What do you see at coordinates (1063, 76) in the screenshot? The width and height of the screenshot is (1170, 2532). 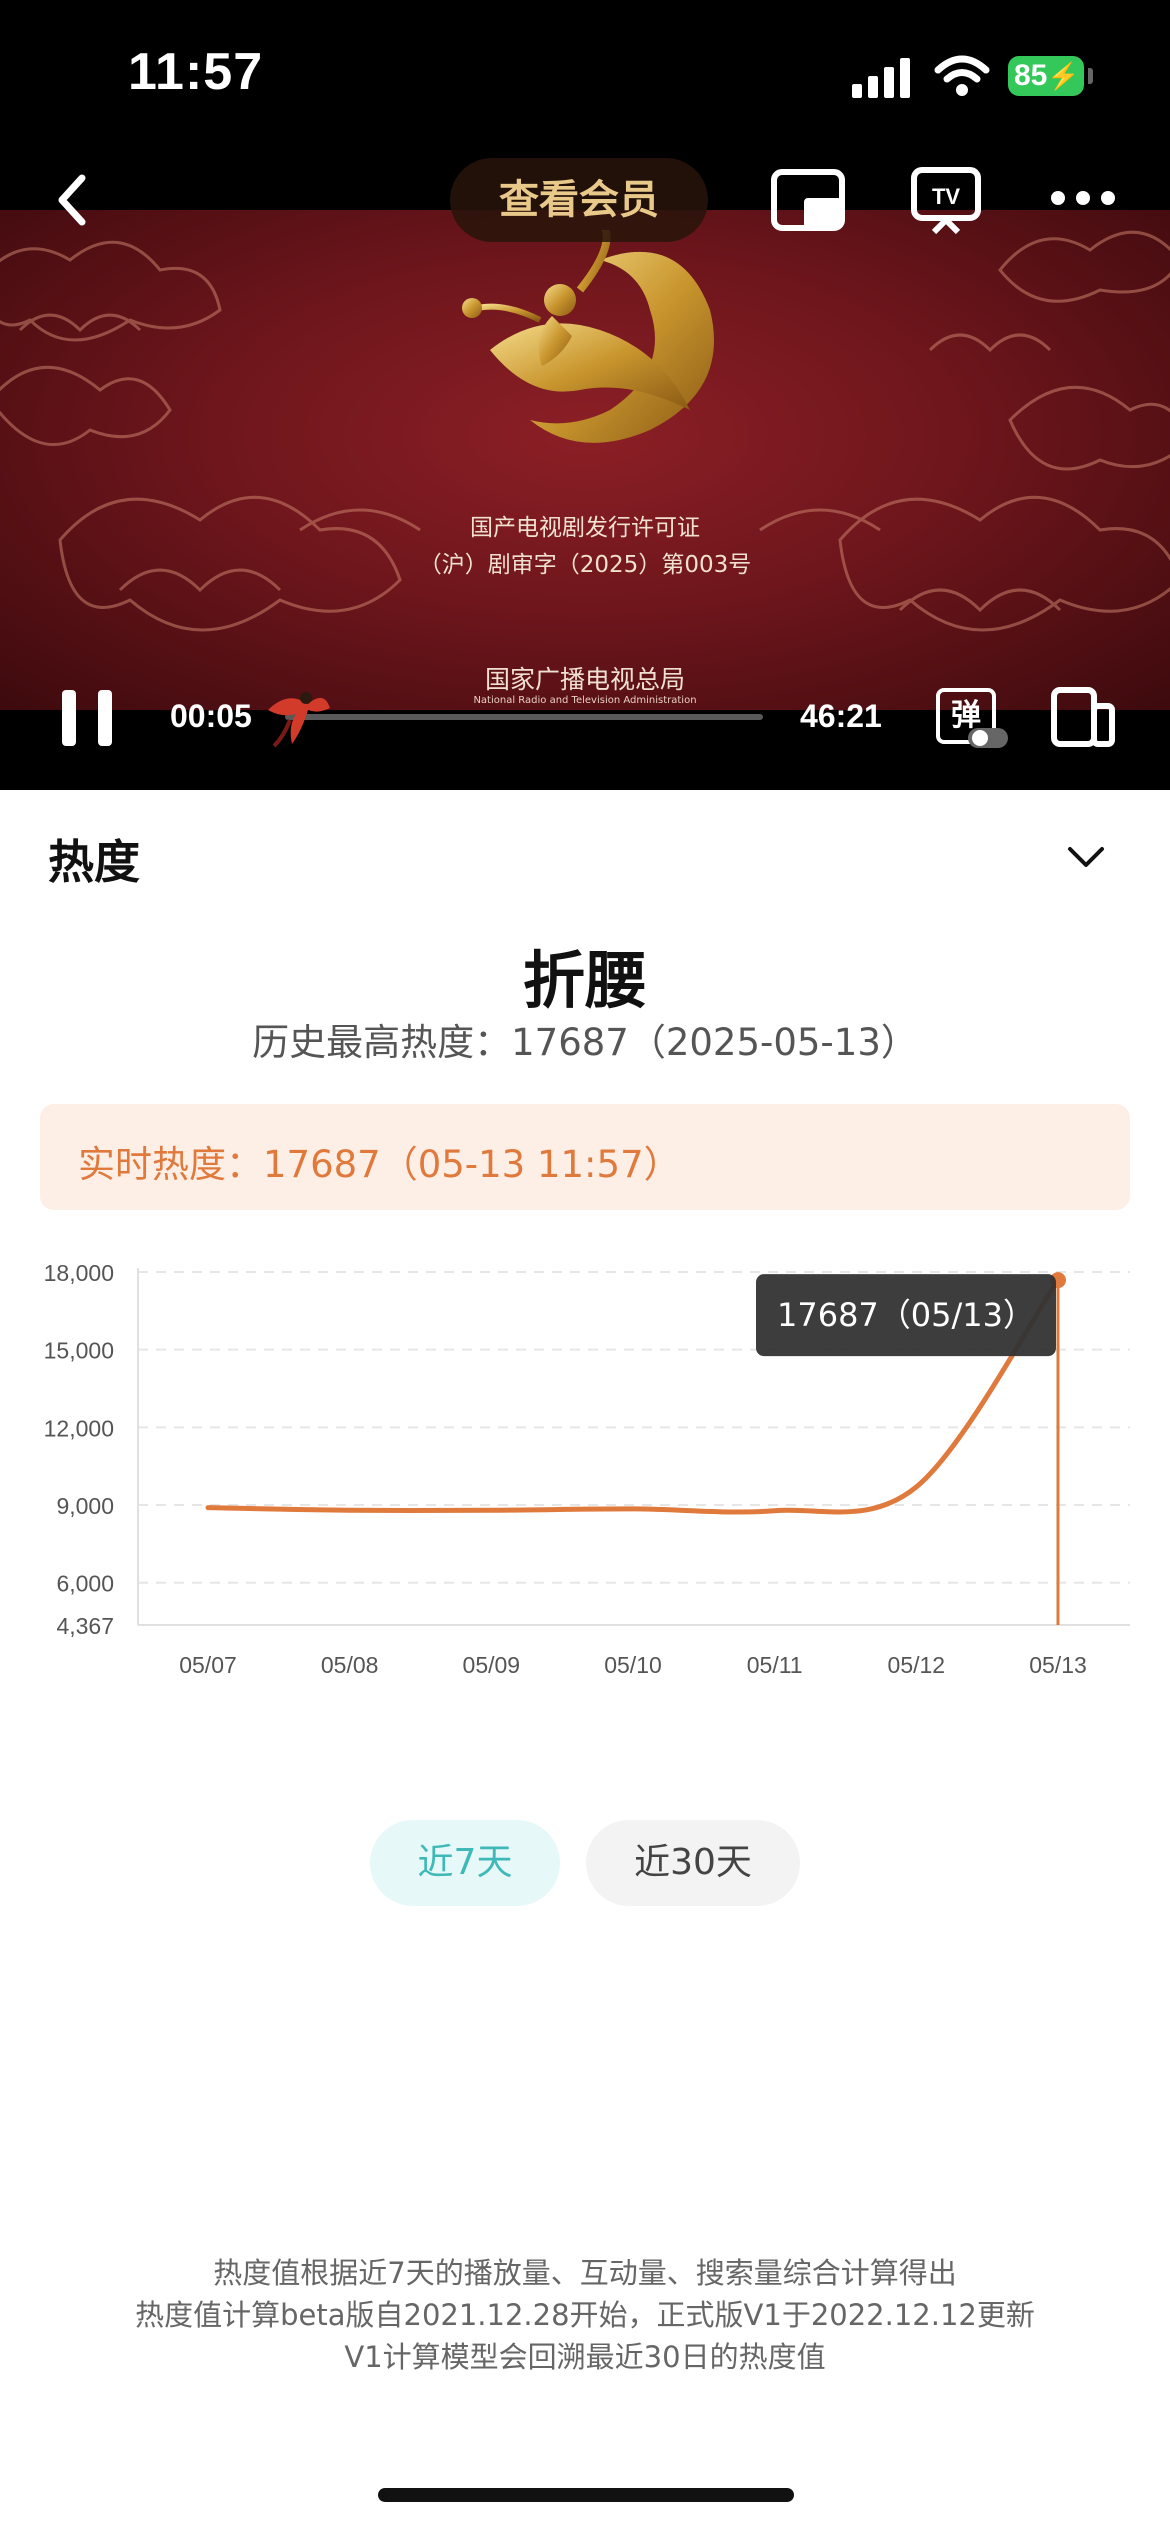 I see `charging-icon: ⚡` at bounding box center [1063, 76].